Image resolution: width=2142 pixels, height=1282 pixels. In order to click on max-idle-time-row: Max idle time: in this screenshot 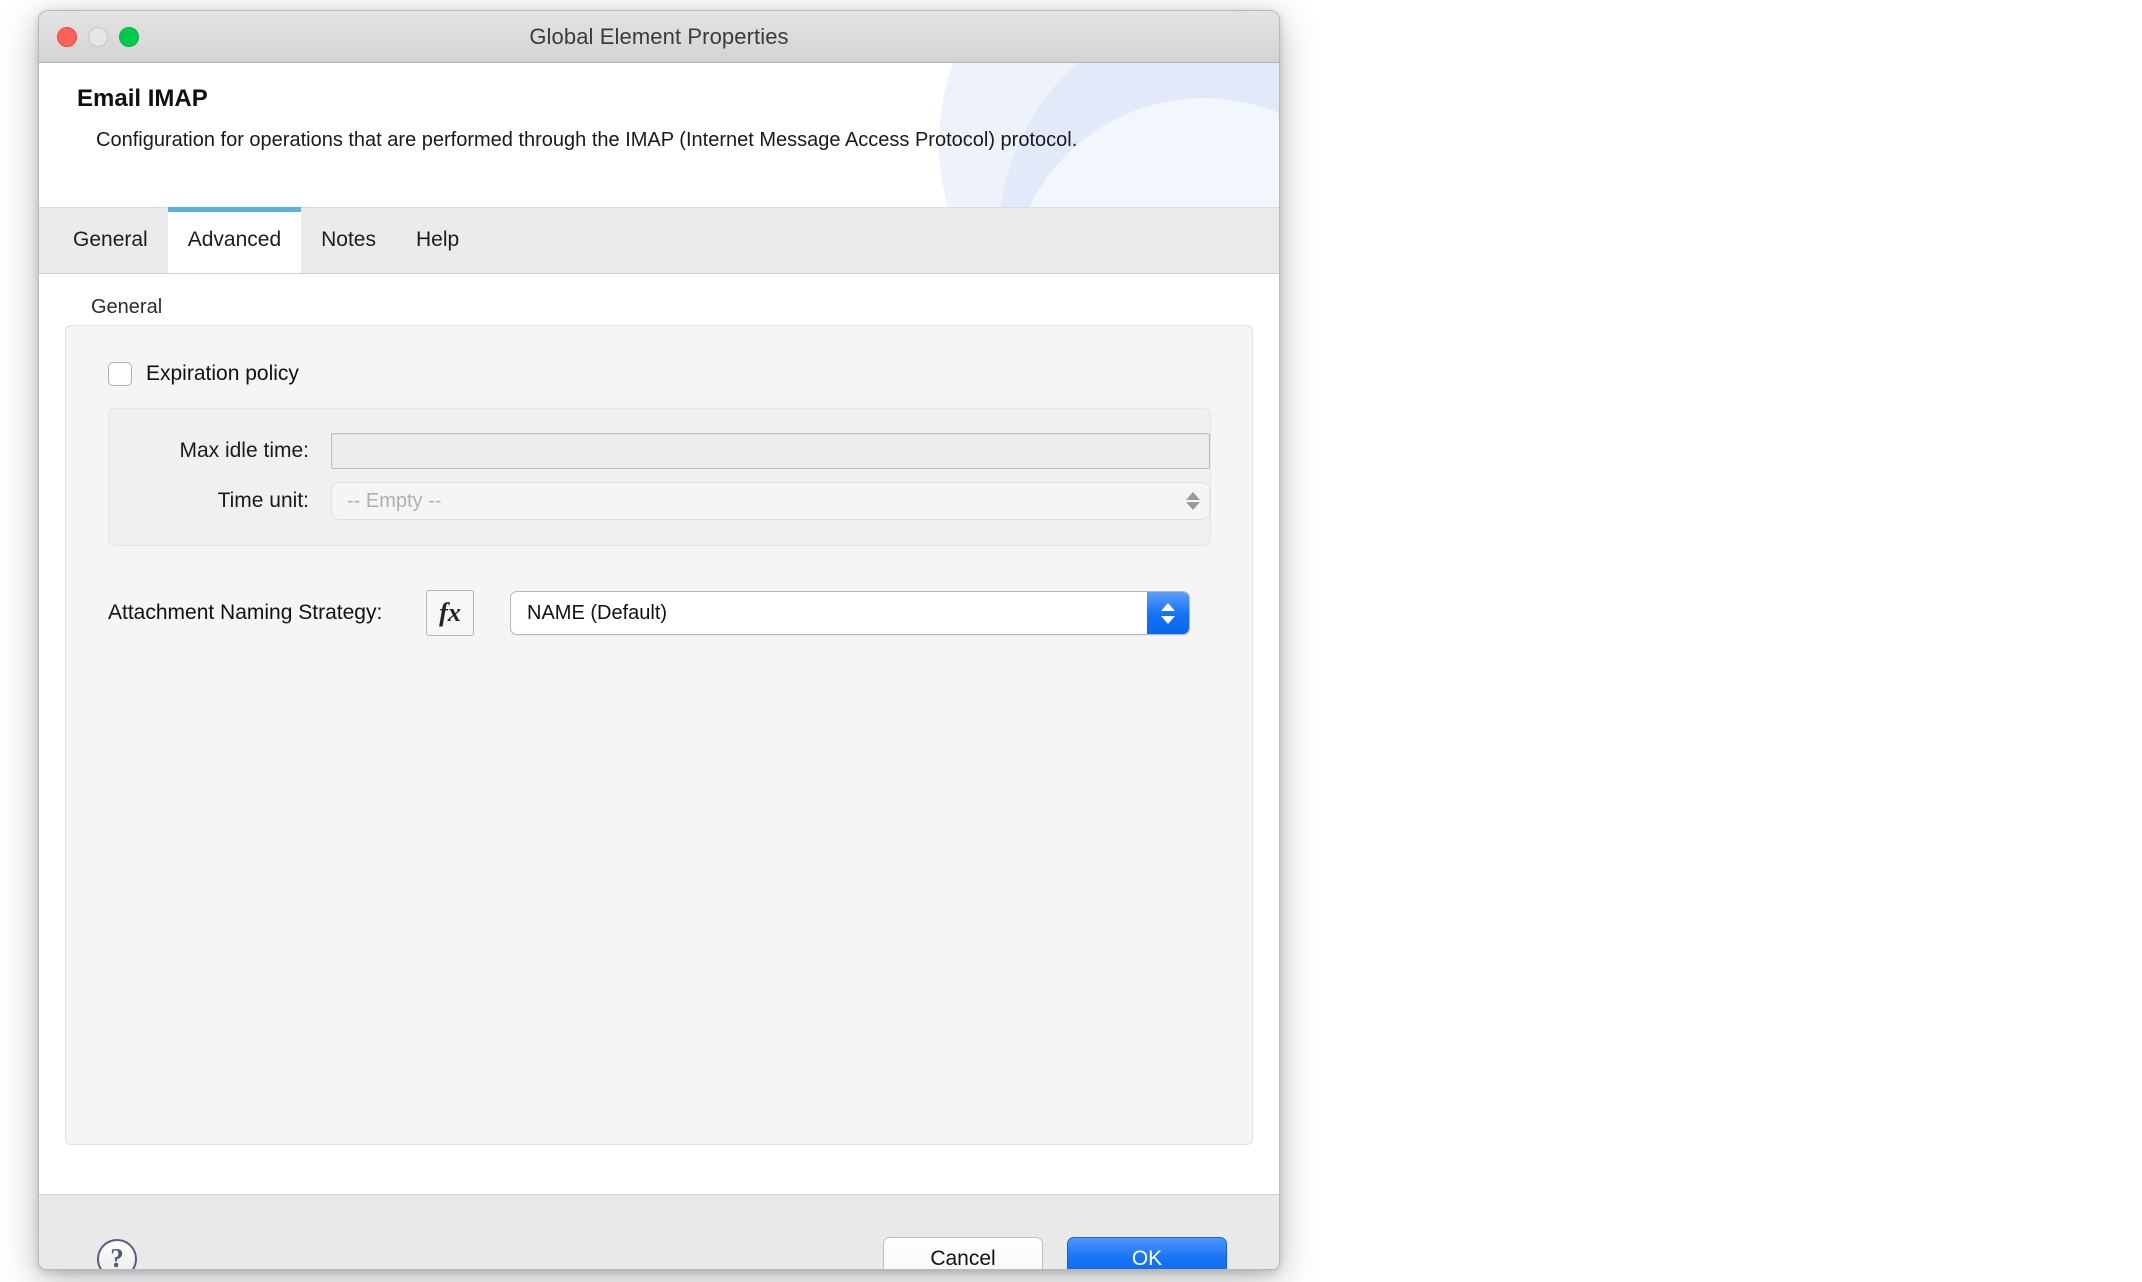, I will do `click(659, 451)`.